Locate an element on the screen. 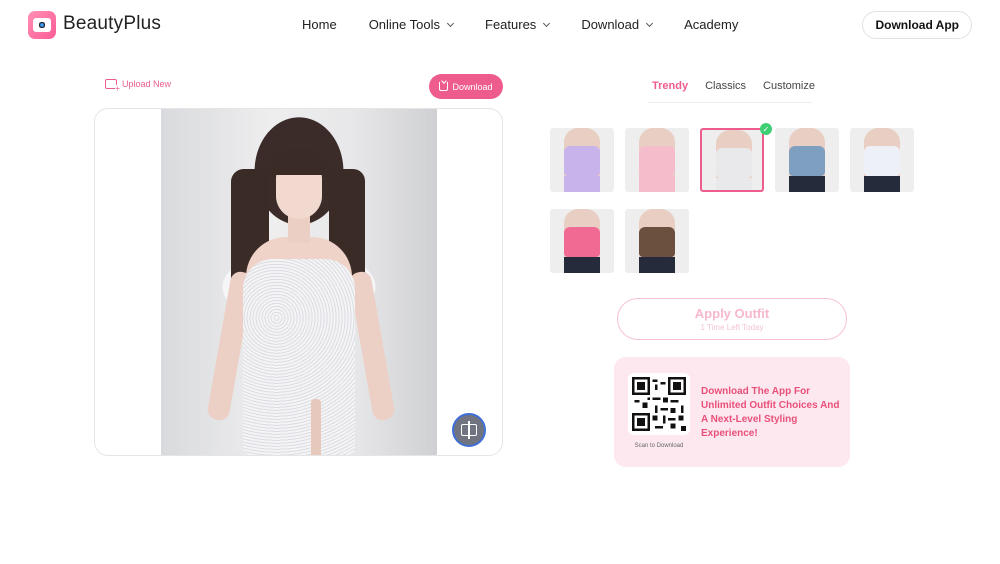 The height and width of the screenshot is (564, 1000). tabs-divider is located at coordinates (730, 102).